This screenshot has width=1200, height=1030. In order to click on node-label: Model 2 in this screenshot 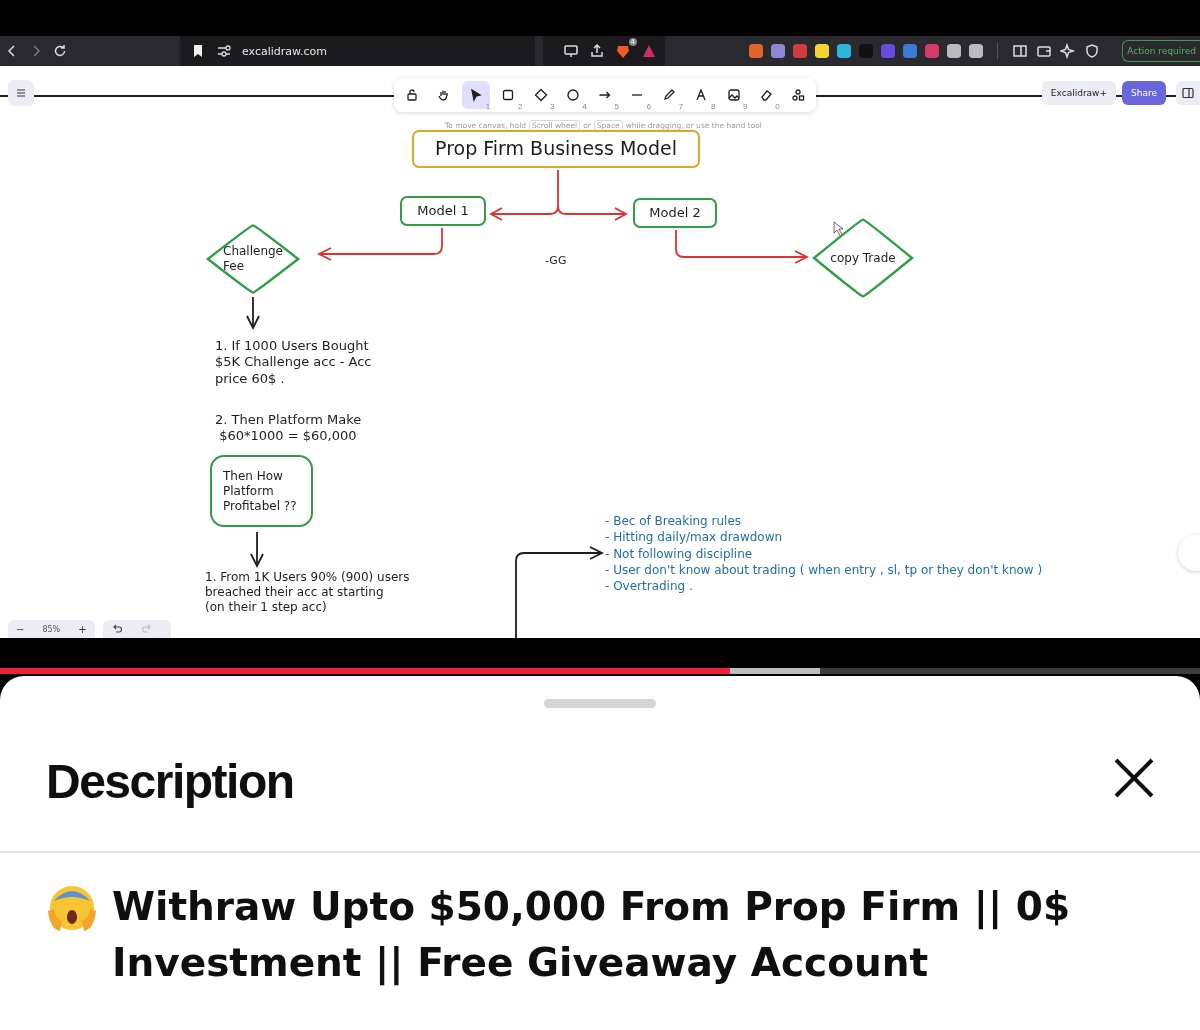, I will do `click(675, 213)`.